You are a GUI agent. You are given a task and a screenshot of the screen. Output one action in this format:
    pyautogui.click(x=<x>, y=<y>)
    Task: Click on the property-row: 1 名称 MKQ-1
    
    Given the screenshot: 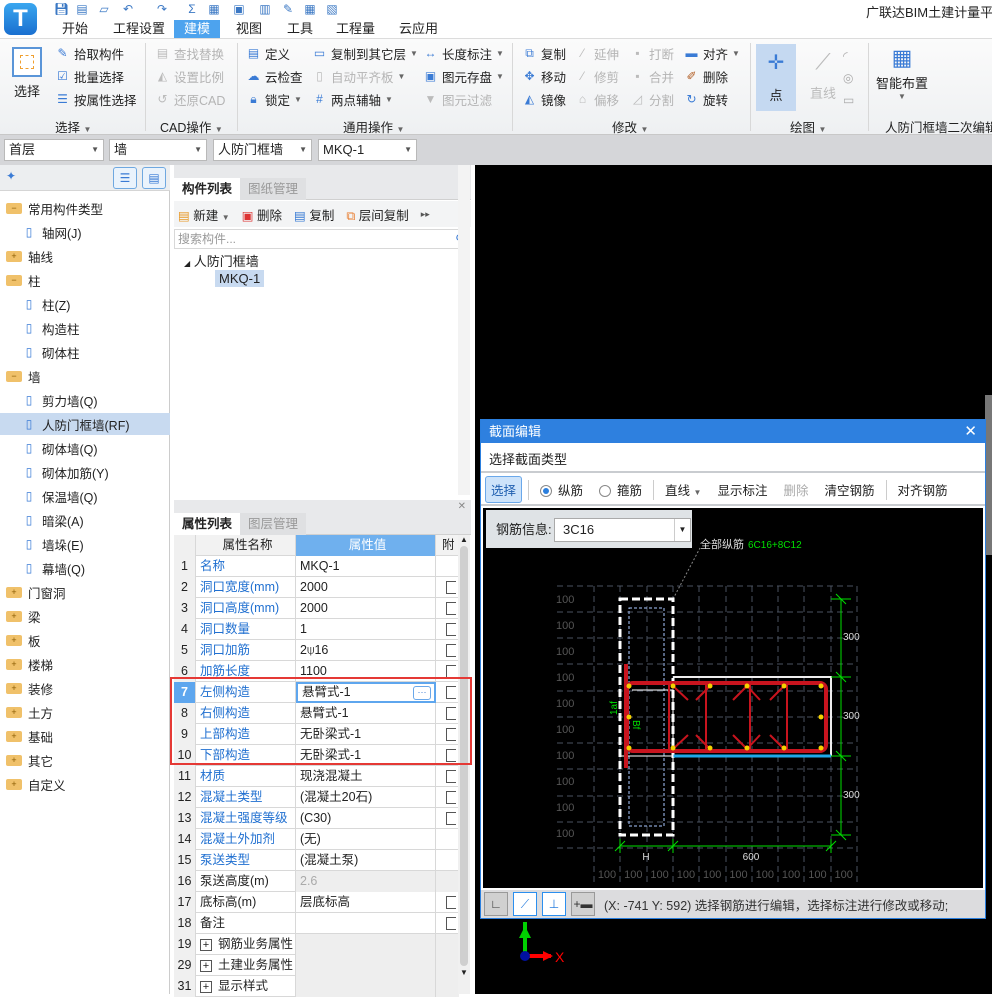 What is the action you would take?
    pyautogui.click(x=316, y=566)
    